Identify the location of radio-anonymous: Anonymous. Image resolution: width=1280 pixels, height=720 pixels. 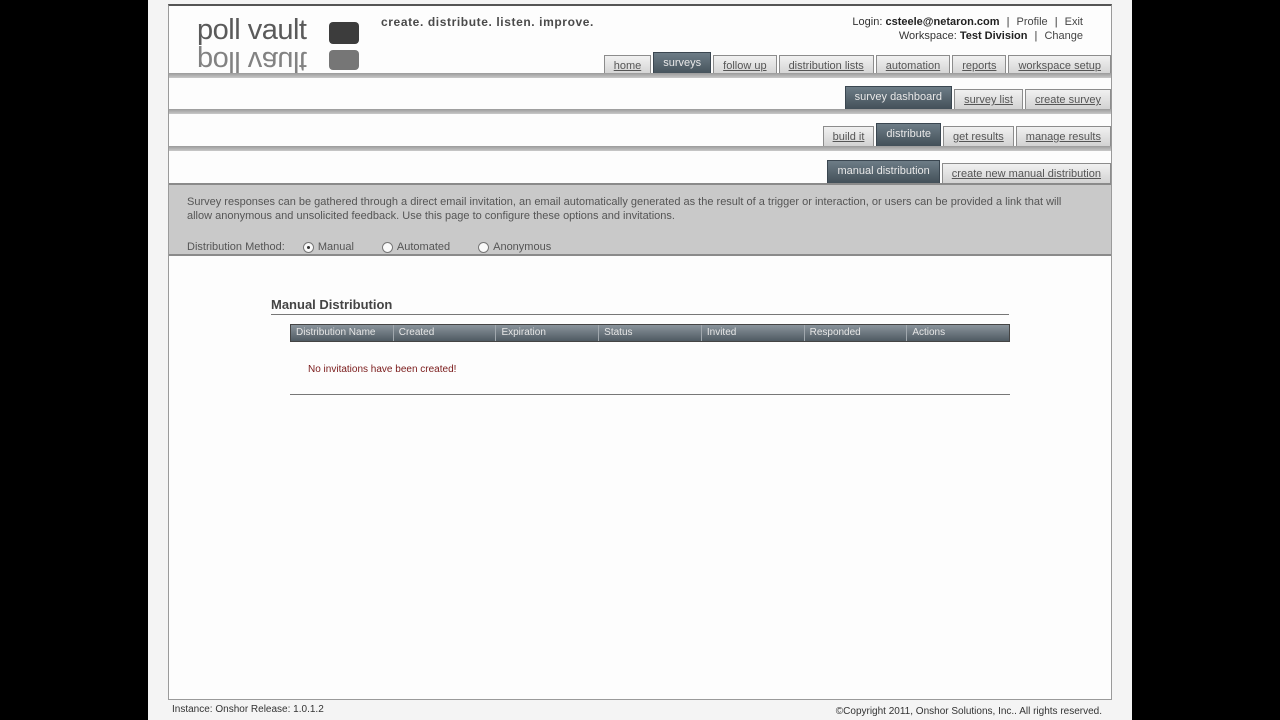
(514, 247).